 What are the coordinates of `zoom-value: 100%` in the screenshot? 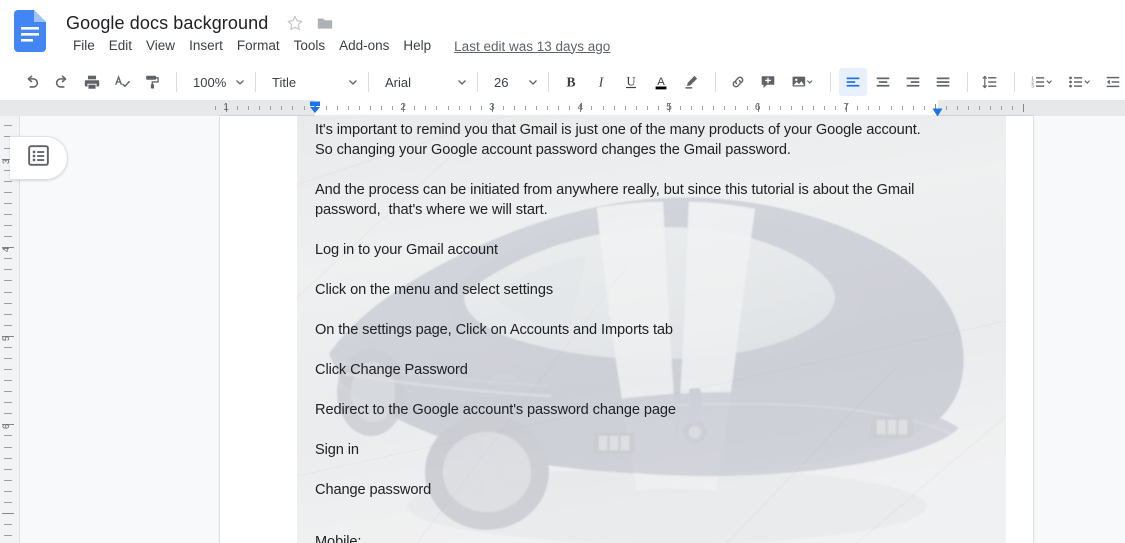 It's located at (210, 82).